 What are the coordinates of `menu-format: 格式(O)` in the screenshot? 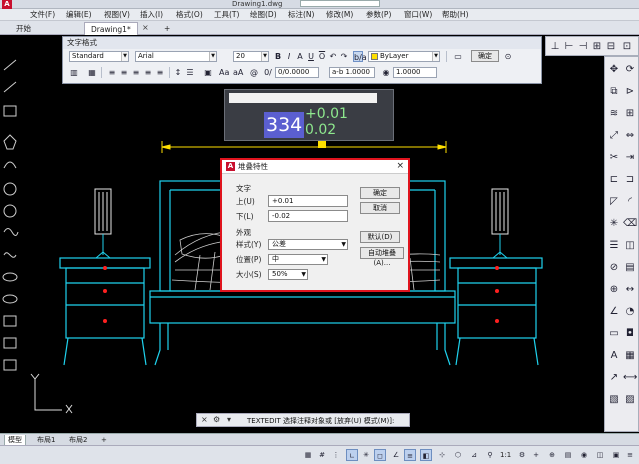 It's located at (189, 15).